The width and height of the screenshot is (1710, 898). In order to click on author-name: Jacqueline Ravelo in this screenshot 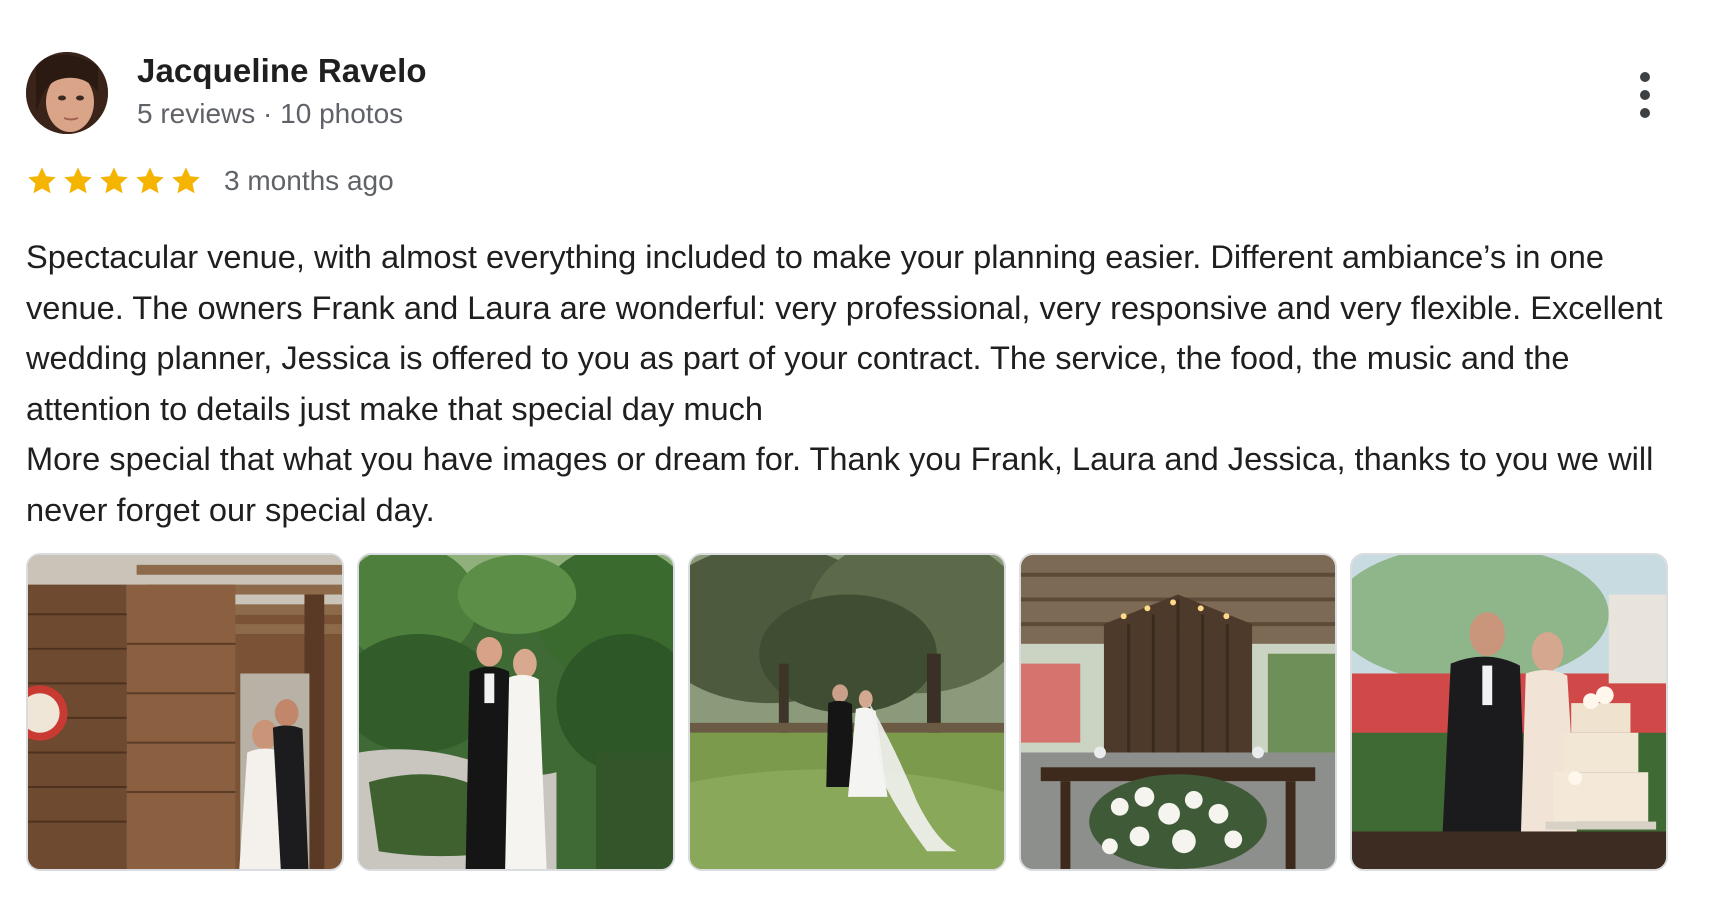, I will do `click(282, 71)`.